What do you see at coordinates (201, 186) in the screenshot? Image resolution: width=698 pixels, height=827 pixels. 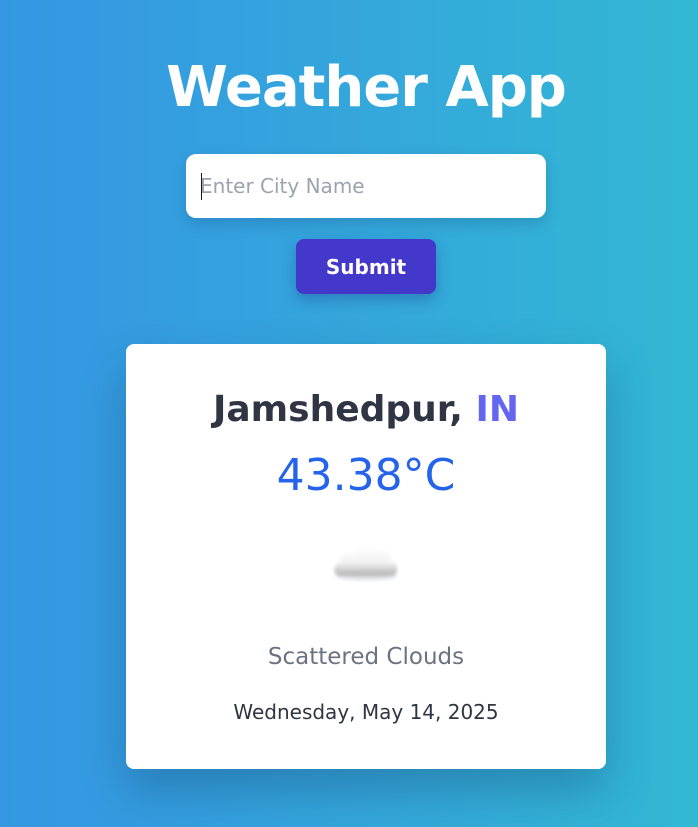 I see `text-cursor` at bounding box center [201, 186].